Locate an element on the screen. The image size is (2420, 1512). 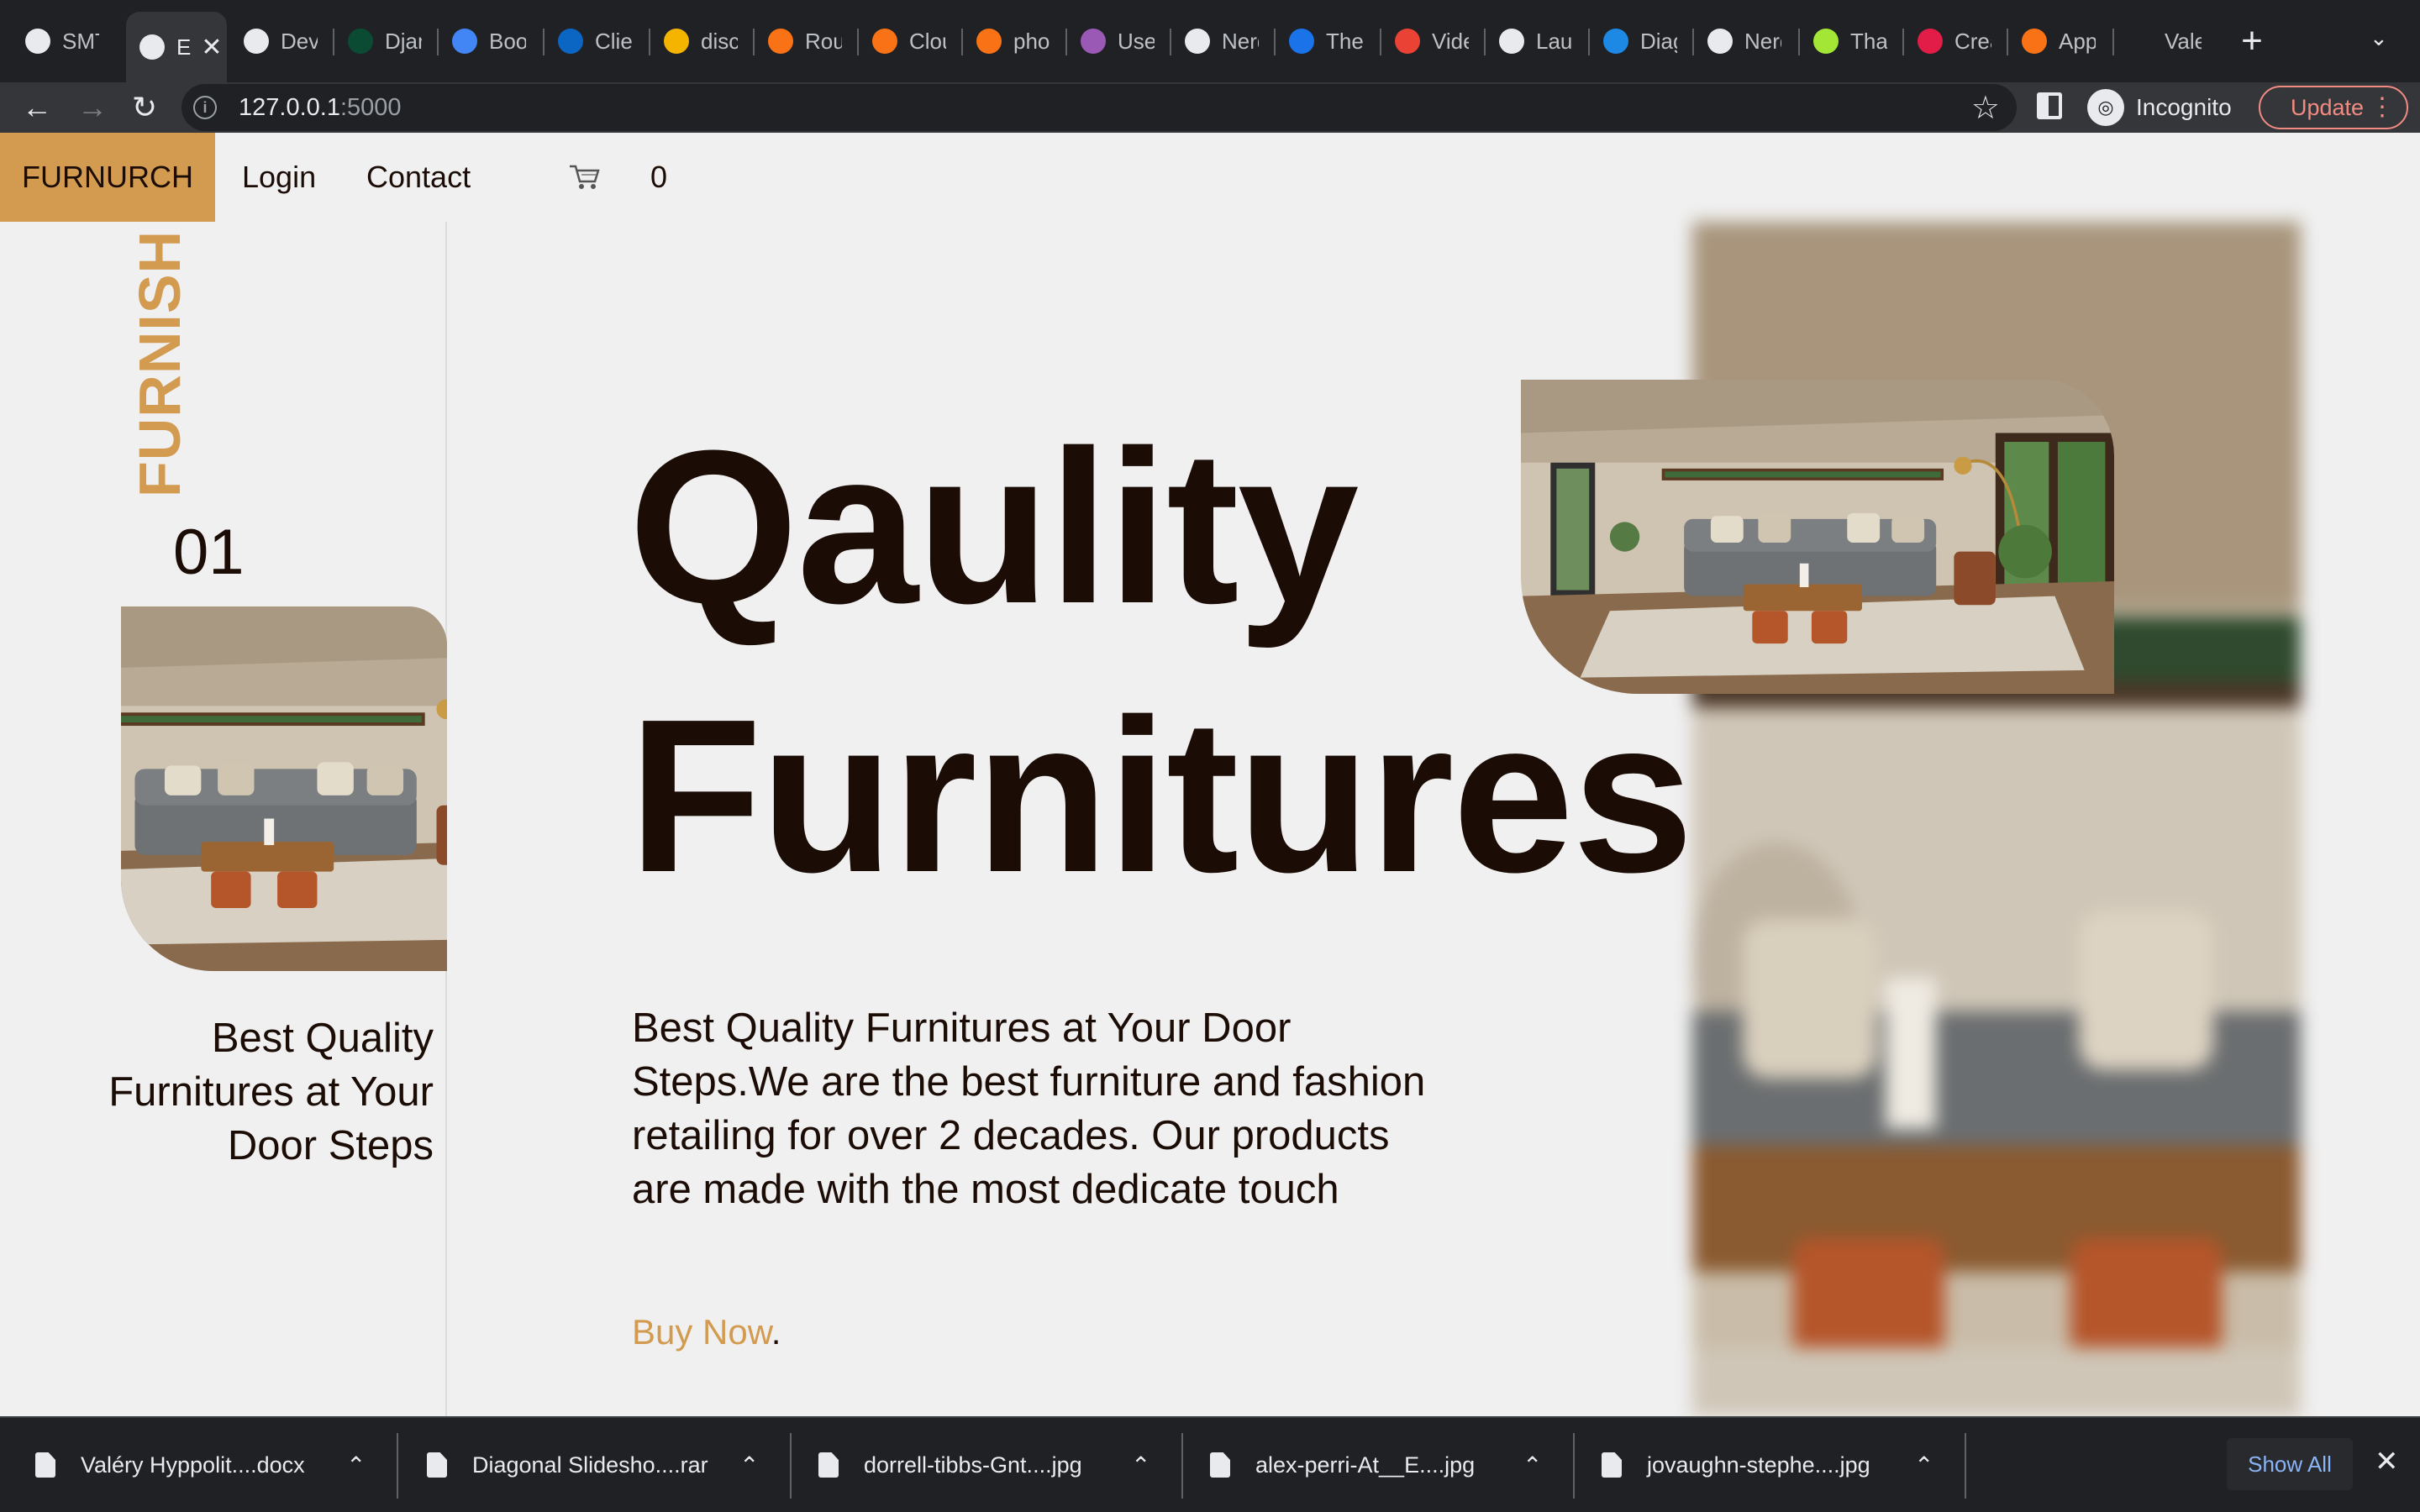
tab-title: disc is located at coordinates (719, 41).